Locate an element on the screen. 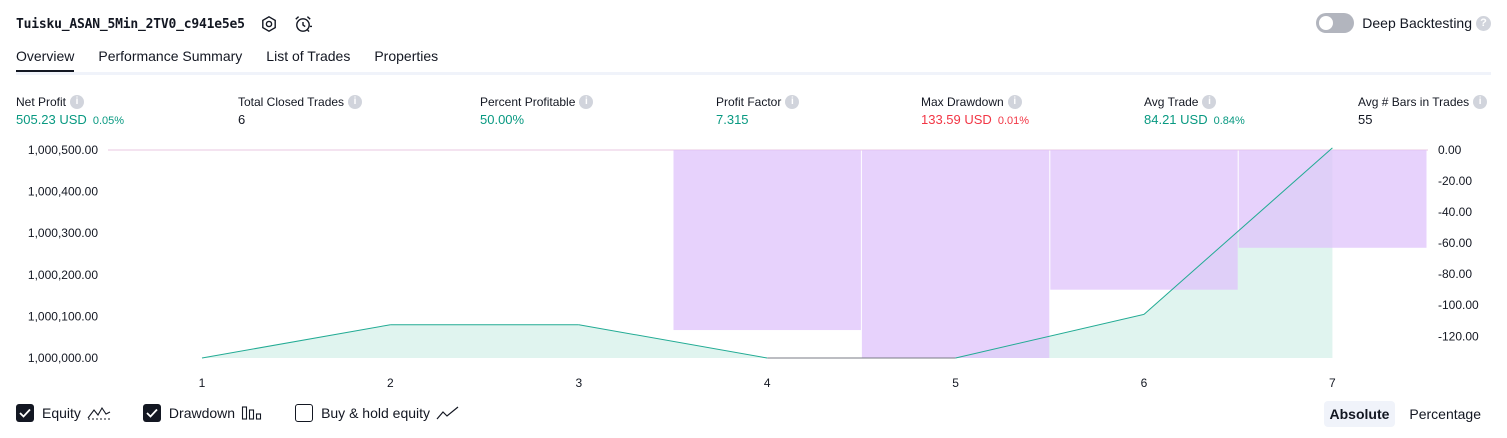  absolute-button: Absolute is located at coordinates (1359, 414).